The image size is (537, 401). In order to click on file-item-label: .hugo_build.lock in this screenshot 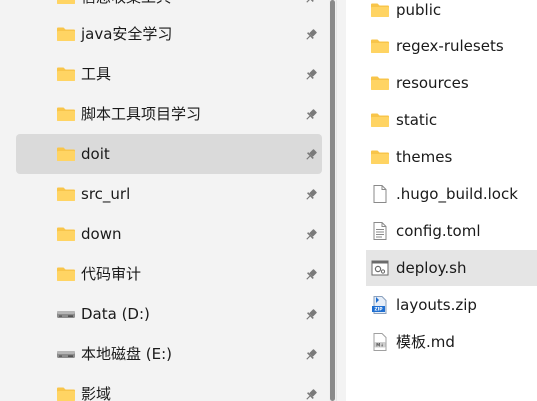, I will do `click(457, 194)`.